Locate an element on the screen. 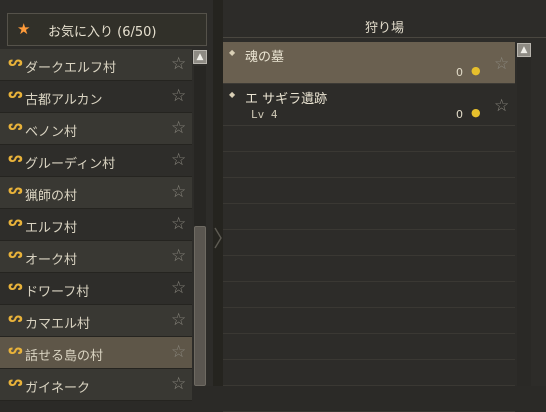 This screenshot has width=546, height=412. hunting-header: 狩り場 is located at coordinates (384, 23).